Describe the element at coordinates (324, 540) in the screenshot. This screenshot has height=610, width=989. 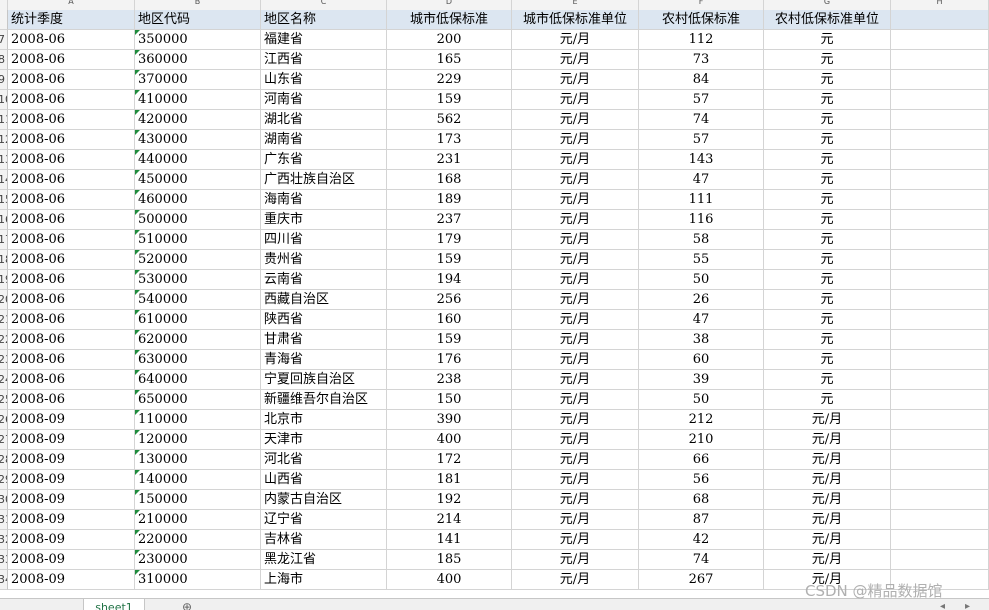
I see `table-cell: 吉林省` at that location.